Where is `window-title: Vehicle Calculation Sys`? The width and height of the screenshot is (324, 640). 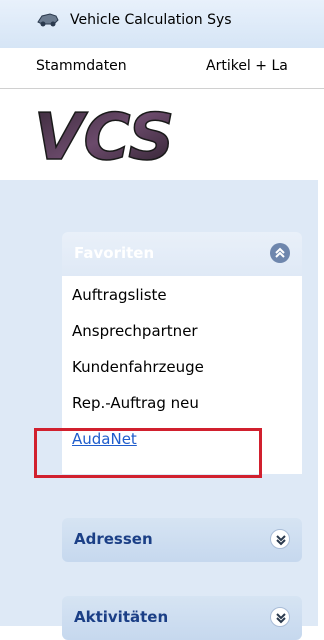 window-title: Vehicle Calculation Sys is located at coordinates (151, 20).